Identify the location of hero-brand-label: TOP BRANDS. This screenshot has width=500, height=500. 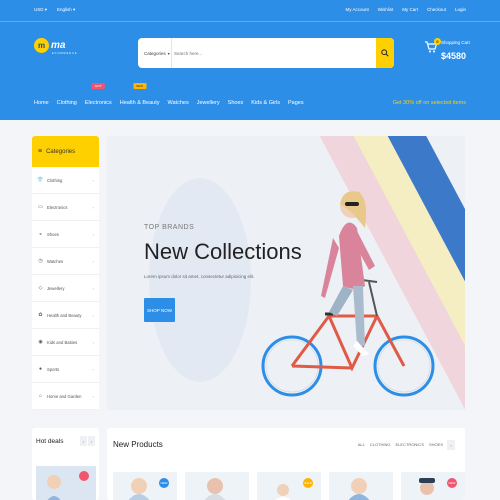
(169, 227).